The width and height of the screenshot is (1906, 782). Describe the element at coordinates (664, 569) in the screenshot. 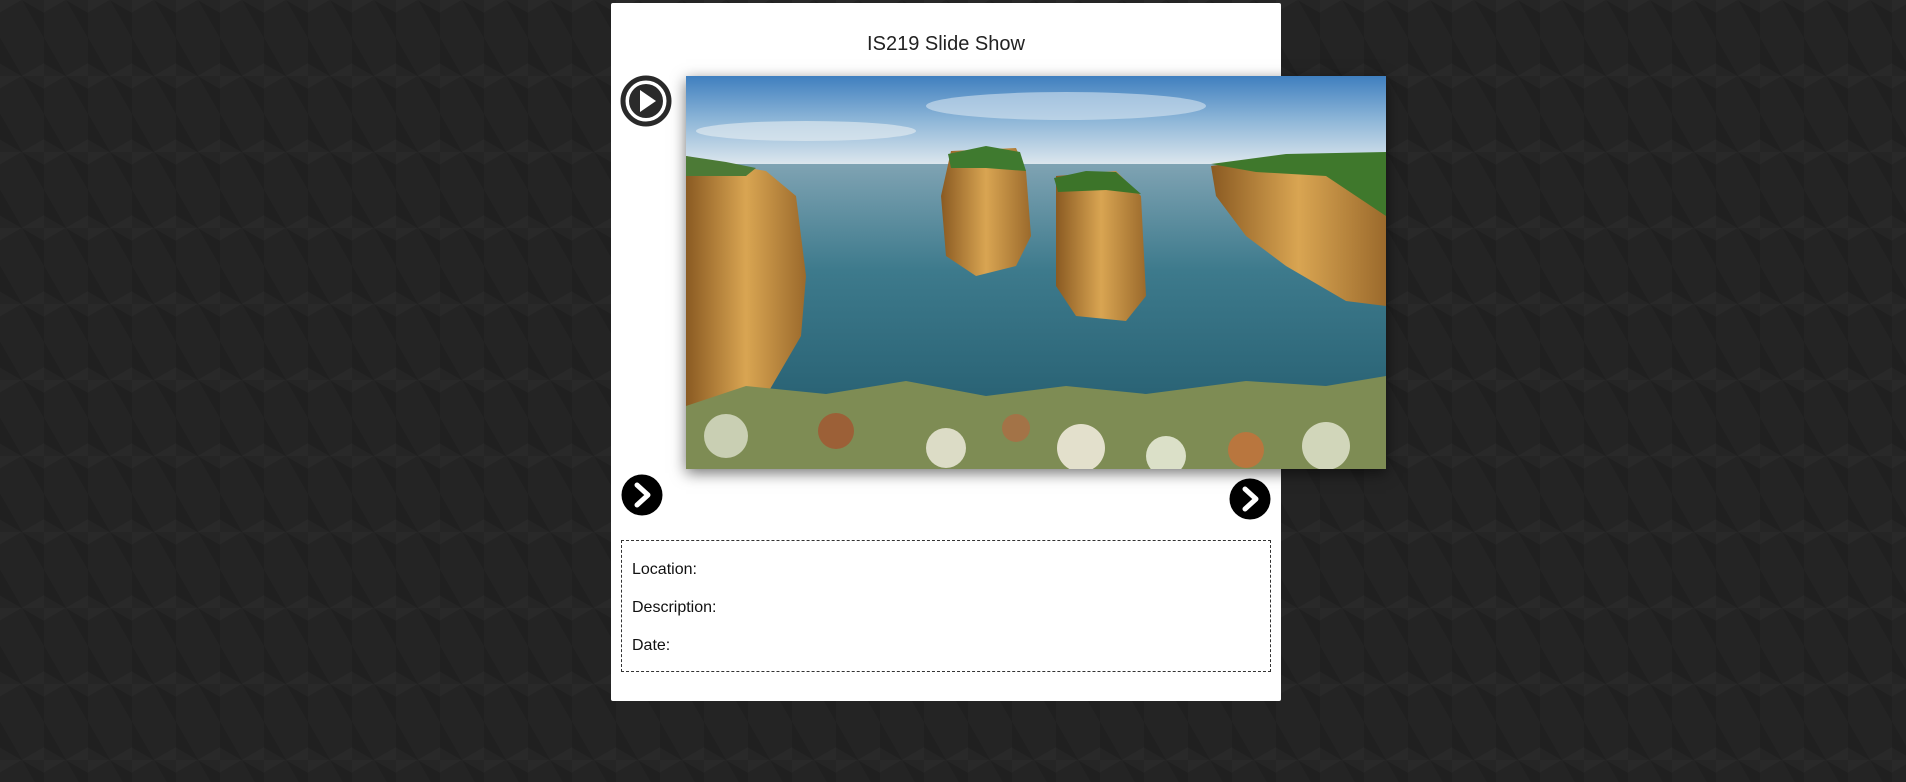

I see `location-label: Location:` at that location.